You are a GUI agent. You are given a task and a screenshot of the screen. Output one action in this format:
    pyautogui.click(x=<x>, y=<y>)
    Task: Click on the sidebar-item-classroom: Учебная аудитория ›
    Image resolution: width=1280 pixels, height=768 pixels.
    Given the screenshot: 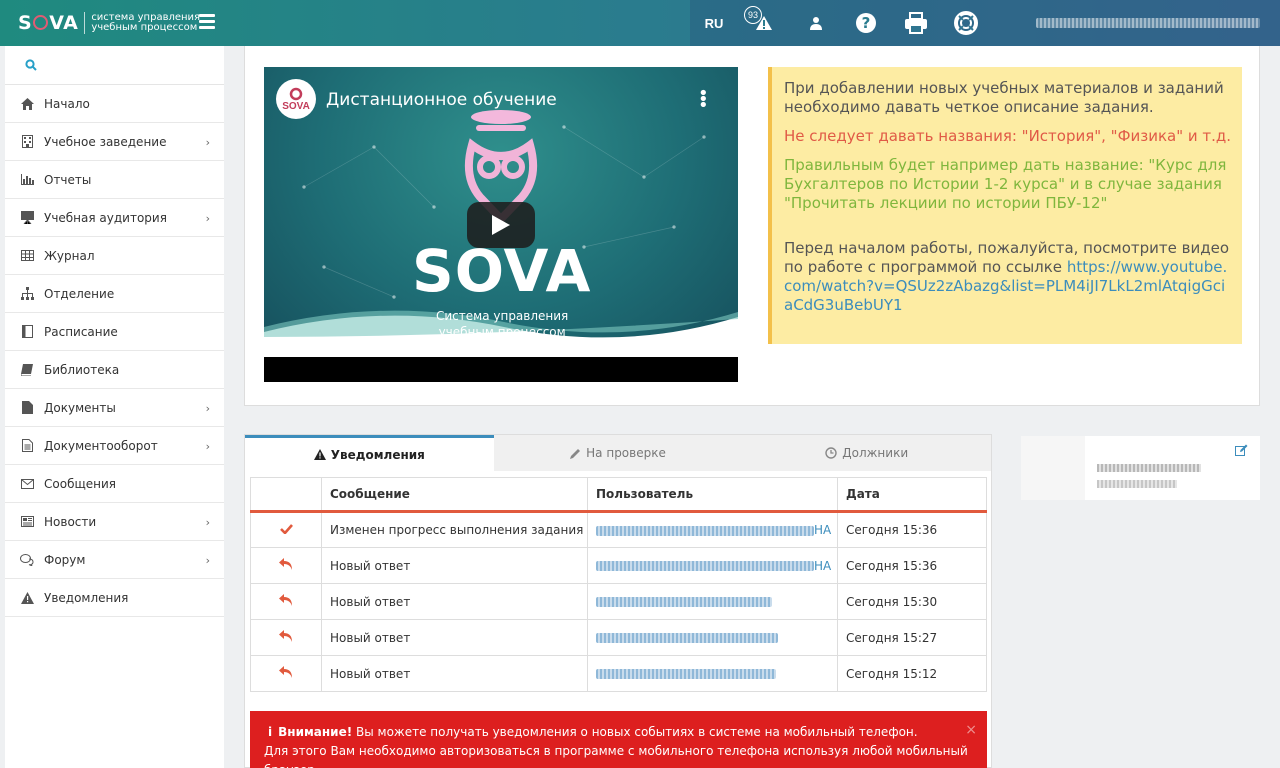 What is the action you would take?
    pyautogui.click(x=114, y=218)
    